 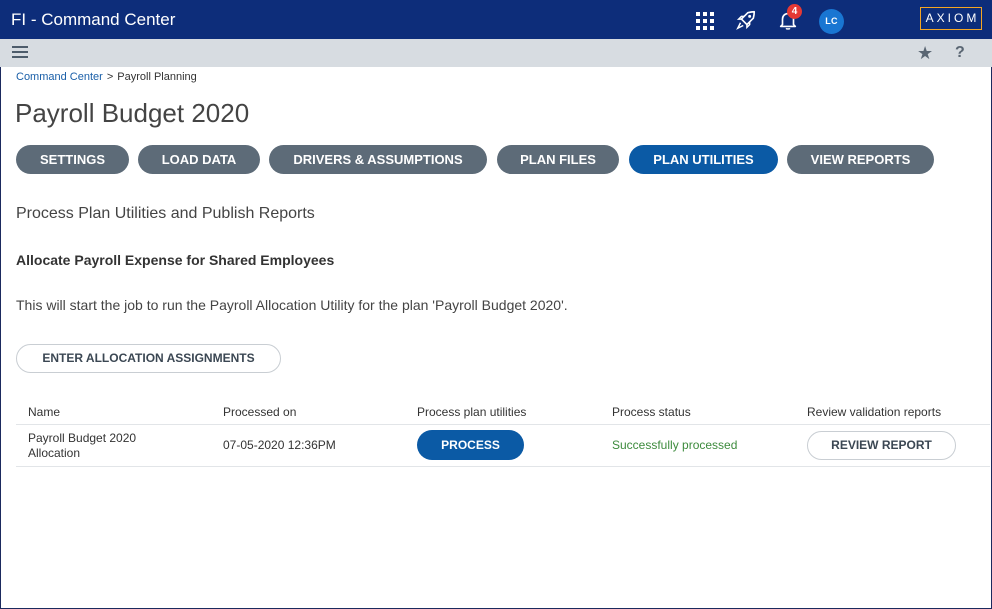 I want to click on enter-allocation-assignments-button: ENTER ALLOCATION ASSIGNMENTS, so click(x=148, y=358).